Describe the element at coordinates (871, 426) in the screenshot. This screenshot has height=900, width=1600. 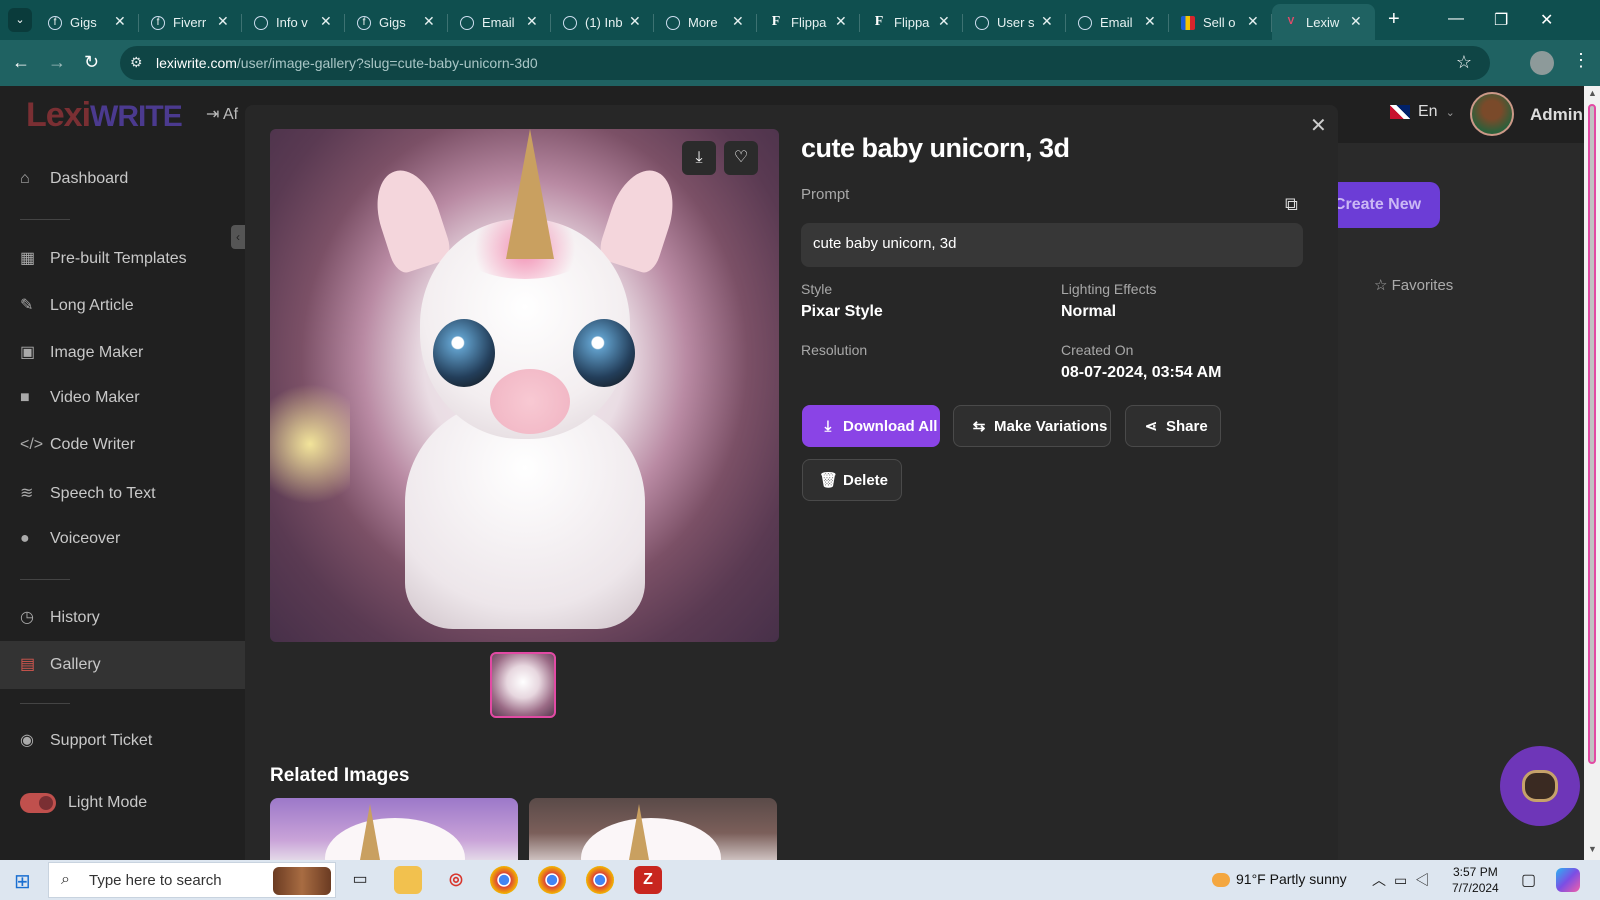
I see `download-all-button: ⤓ Download All` at that location.